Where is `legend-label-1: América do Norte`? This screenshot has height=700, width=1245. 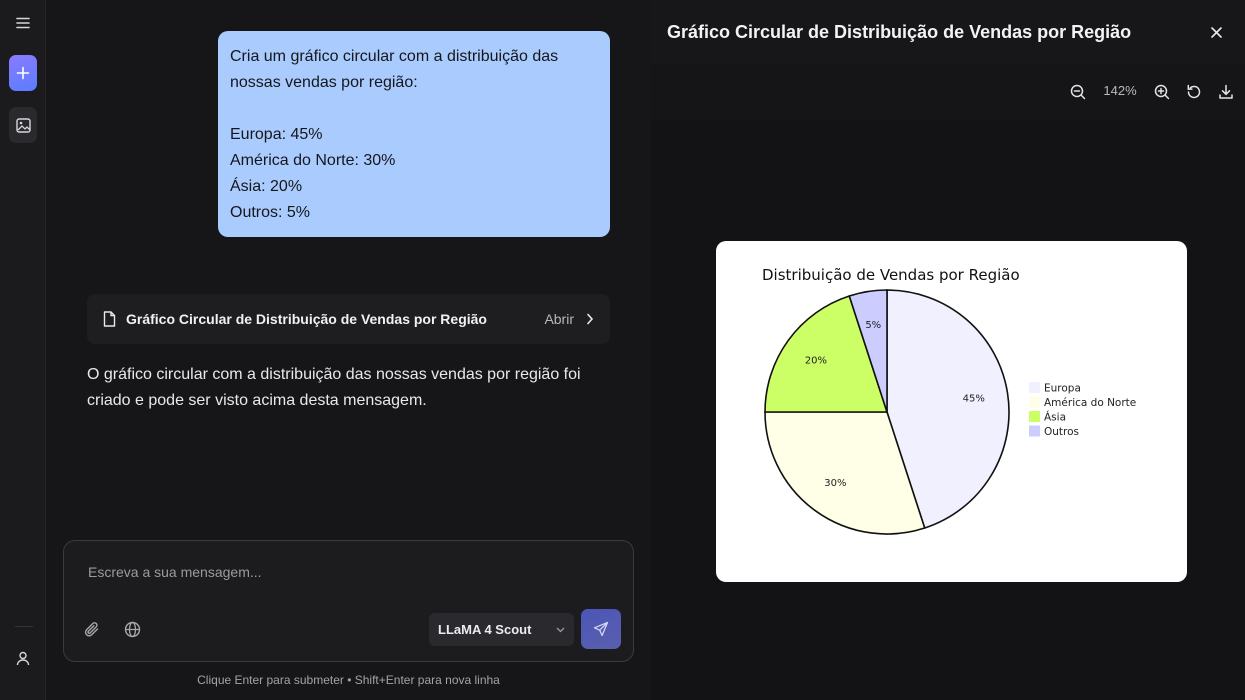 legend-label-1: América do Norte is located at coordinates (1090, 403).